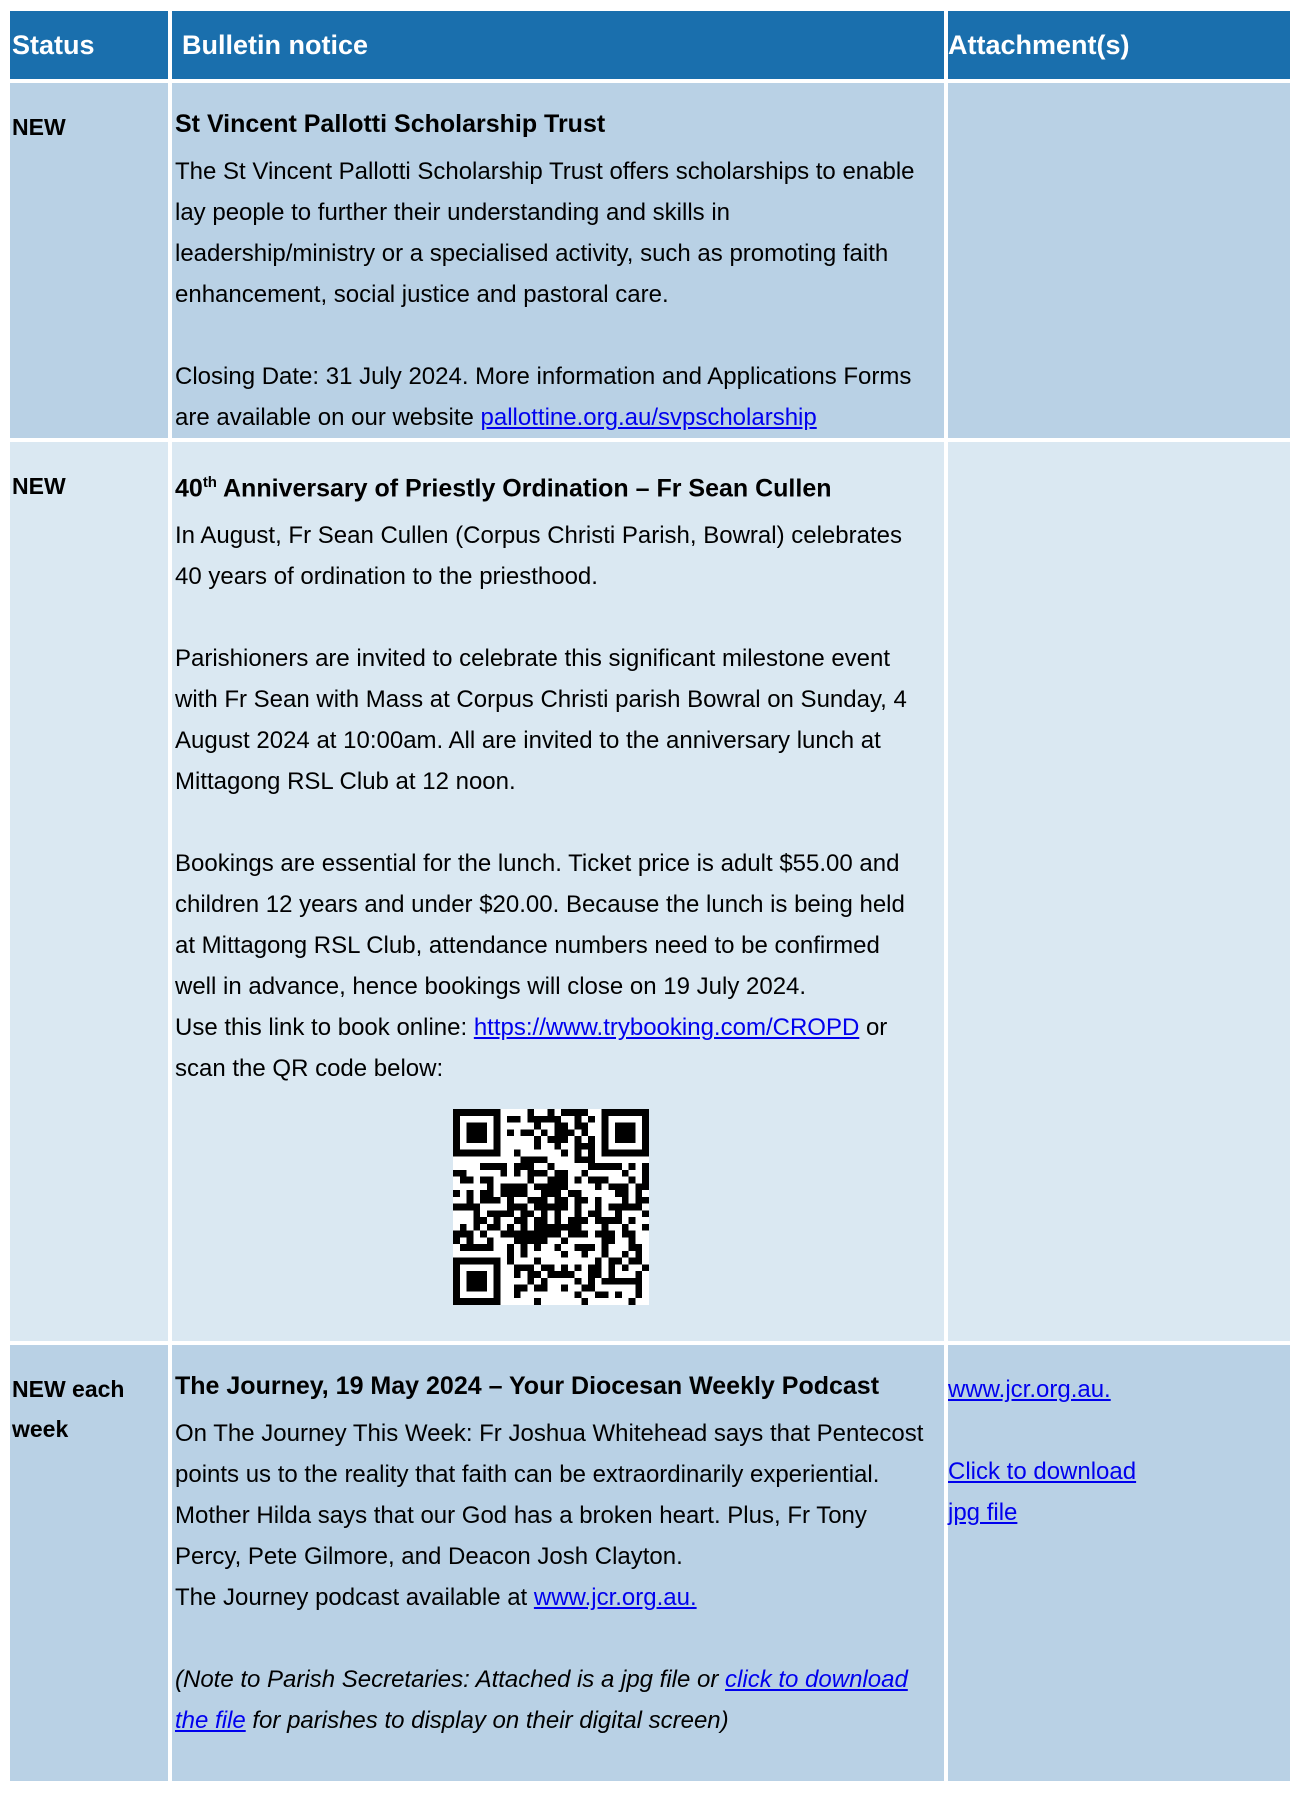 The image size is (1303, 1820). Describe the element at coordinates (550, 1207) in the screenshot. I see `qr-code-icon` at that location.